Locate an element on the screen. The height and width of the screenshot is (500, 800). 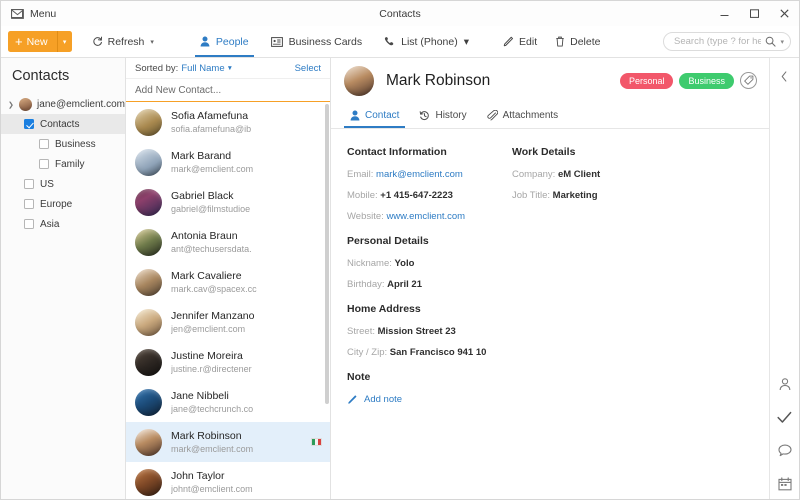
list-item: Jennifer Manzano jen@emclient.com is located at coordinates (228, 322).